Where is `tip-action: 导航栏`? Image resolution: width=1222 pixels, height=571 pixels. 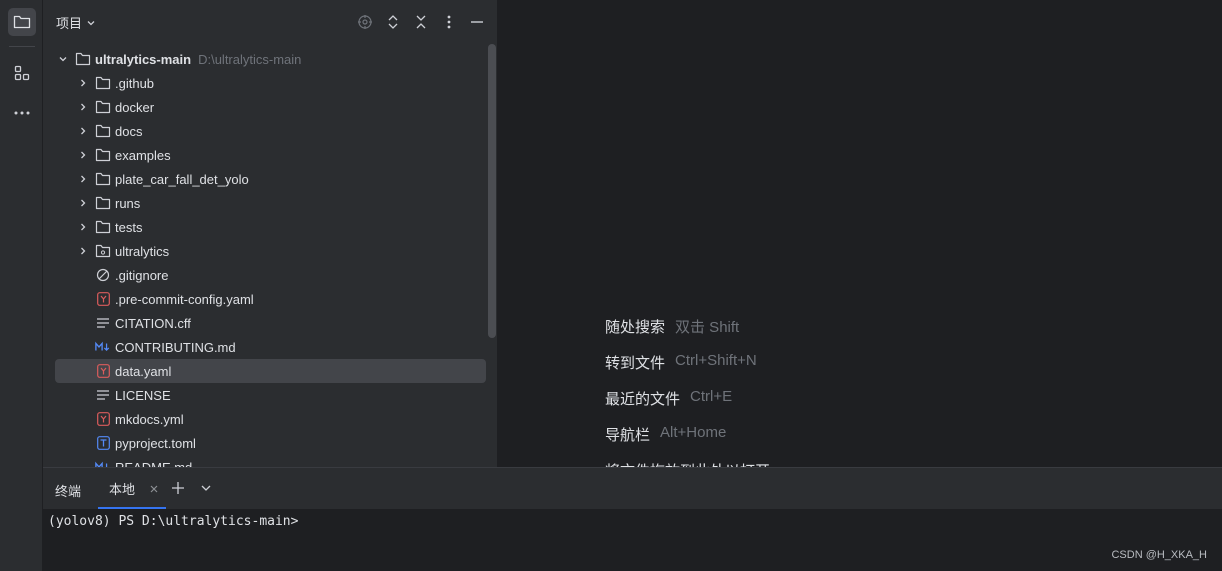
tip-action: 导航栏 is located at coordinates (628, 435).